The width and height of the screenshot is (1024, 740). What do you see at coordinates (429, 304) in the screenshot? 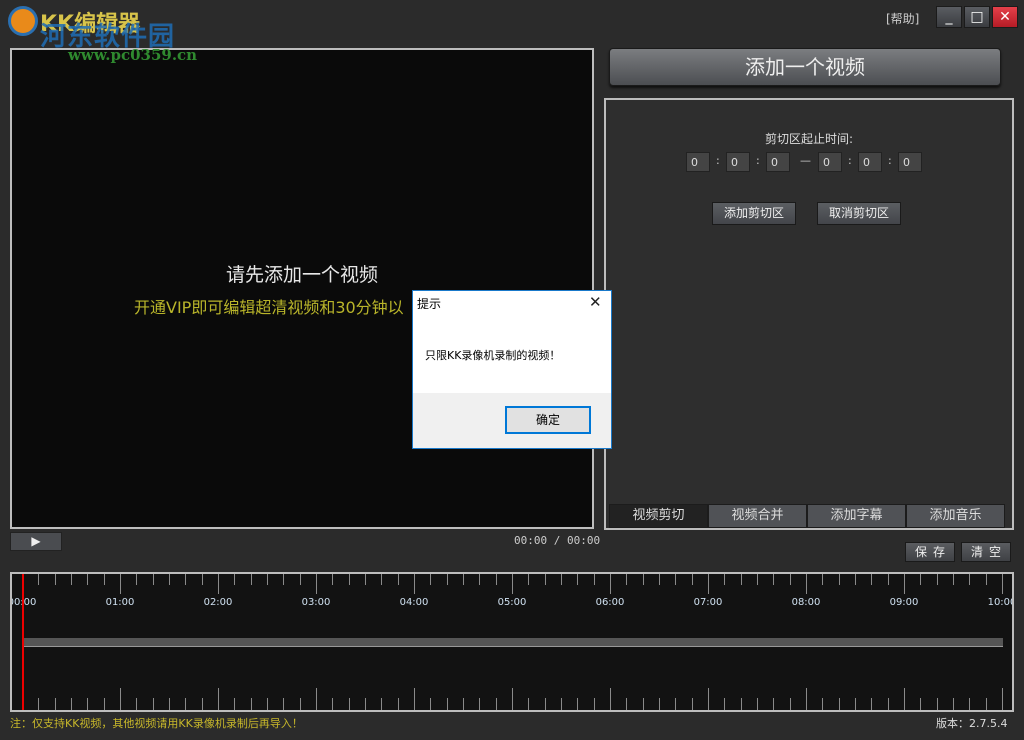
I see `dialog-title: 提示` at bounding box center [429, 304].